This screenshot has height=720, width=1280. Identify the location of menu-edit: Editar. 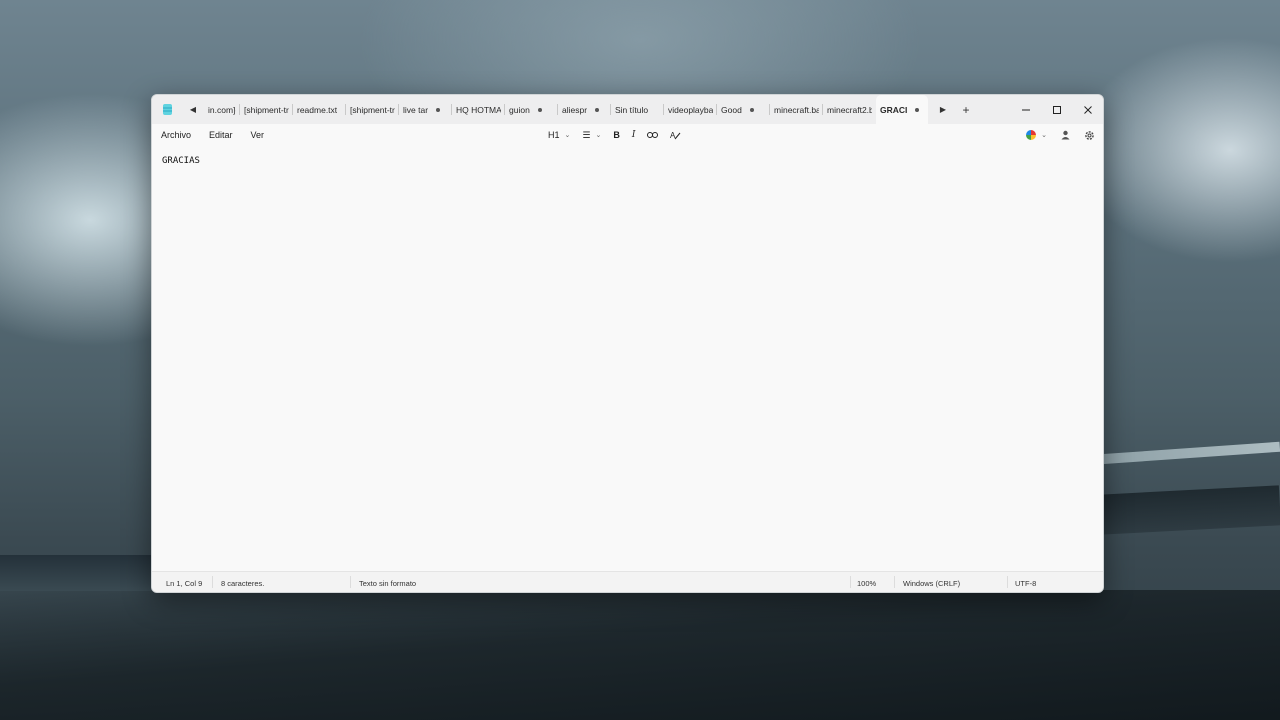
(221, 135).